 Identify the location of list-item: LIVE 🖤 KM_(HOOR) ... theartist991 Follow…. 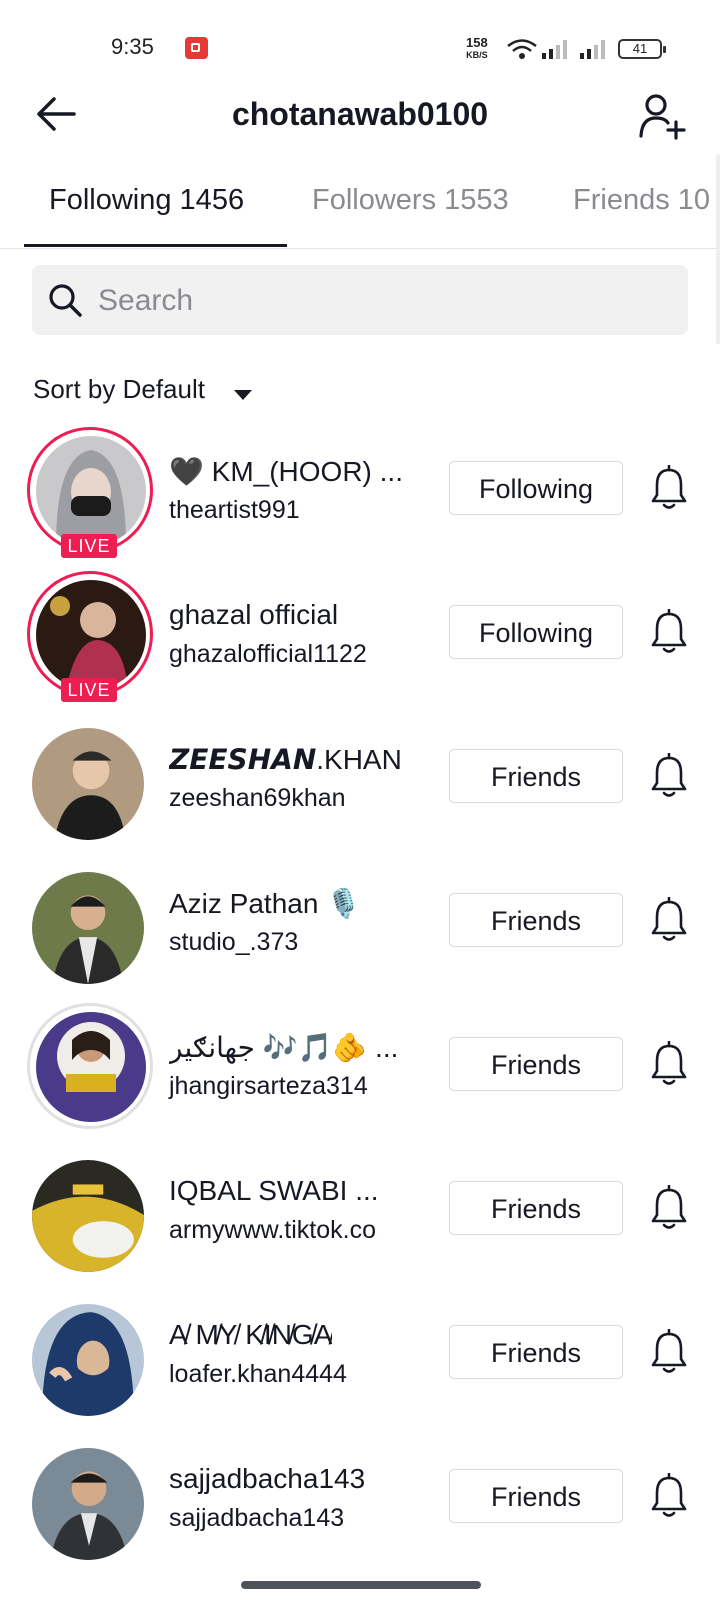
(360, 497).